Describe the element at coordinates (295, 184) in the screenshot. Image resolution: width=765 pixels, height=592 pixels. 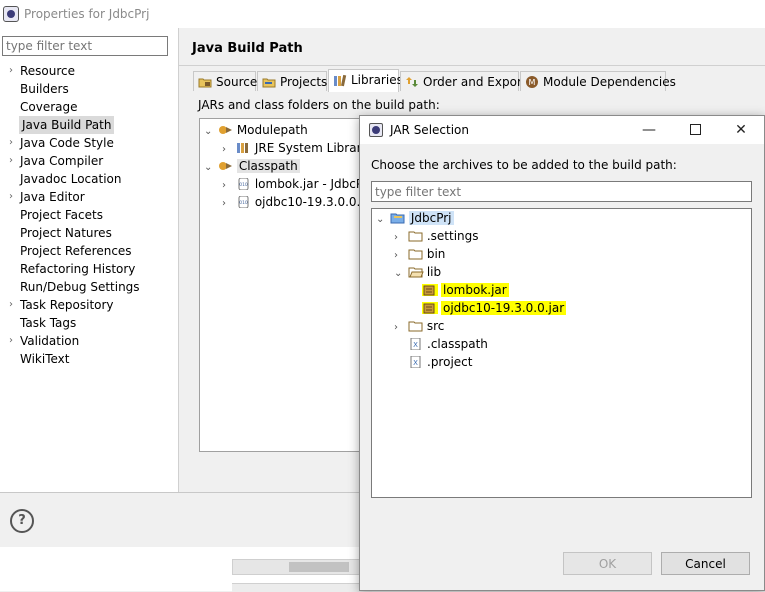
I see `tree-node-lombok: › 010 lombok.jar - JdbcPr` at that location.